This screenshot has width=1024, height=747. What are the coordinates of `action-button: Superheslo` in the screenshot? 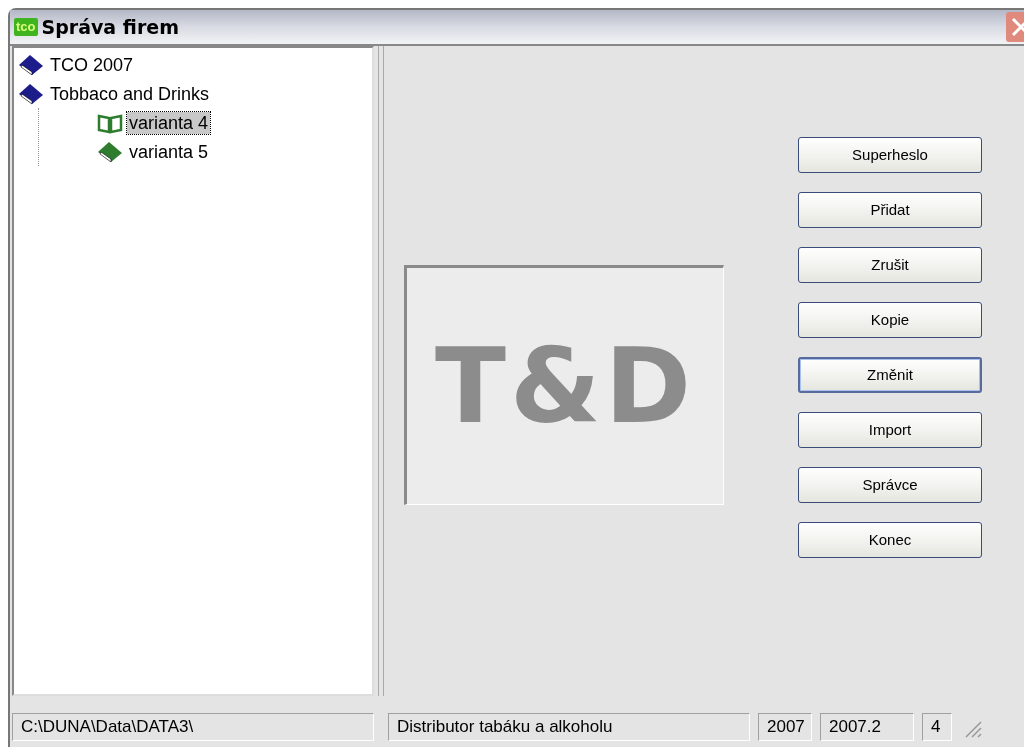 It's located at (890, 155).